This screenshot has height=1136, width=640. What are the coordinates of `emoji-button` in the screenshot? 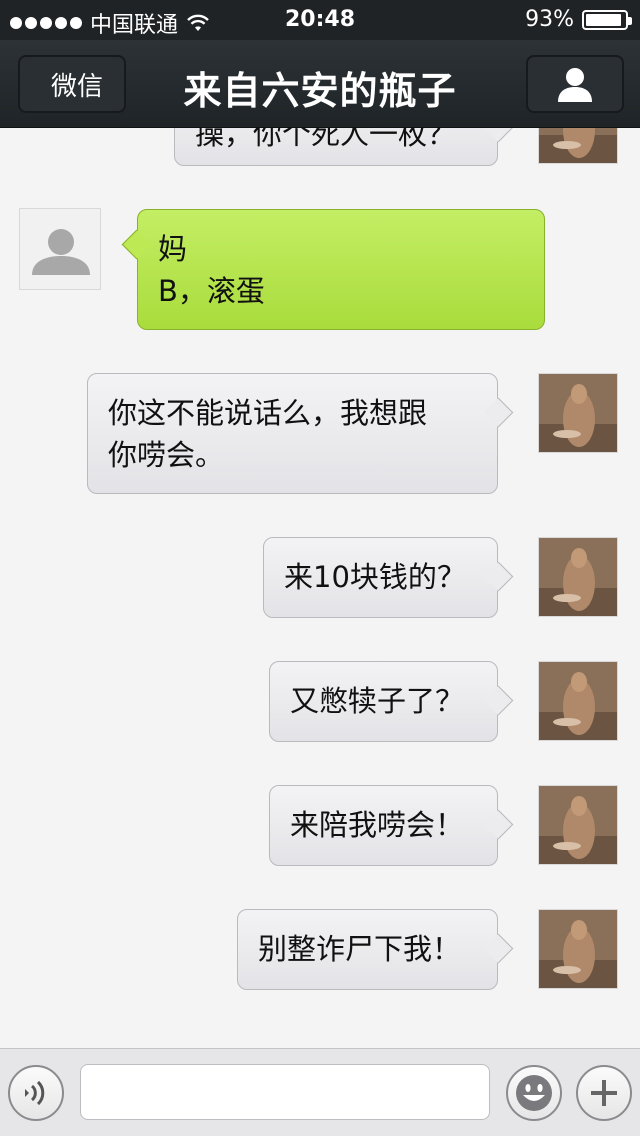 It's located at (534, 1093).